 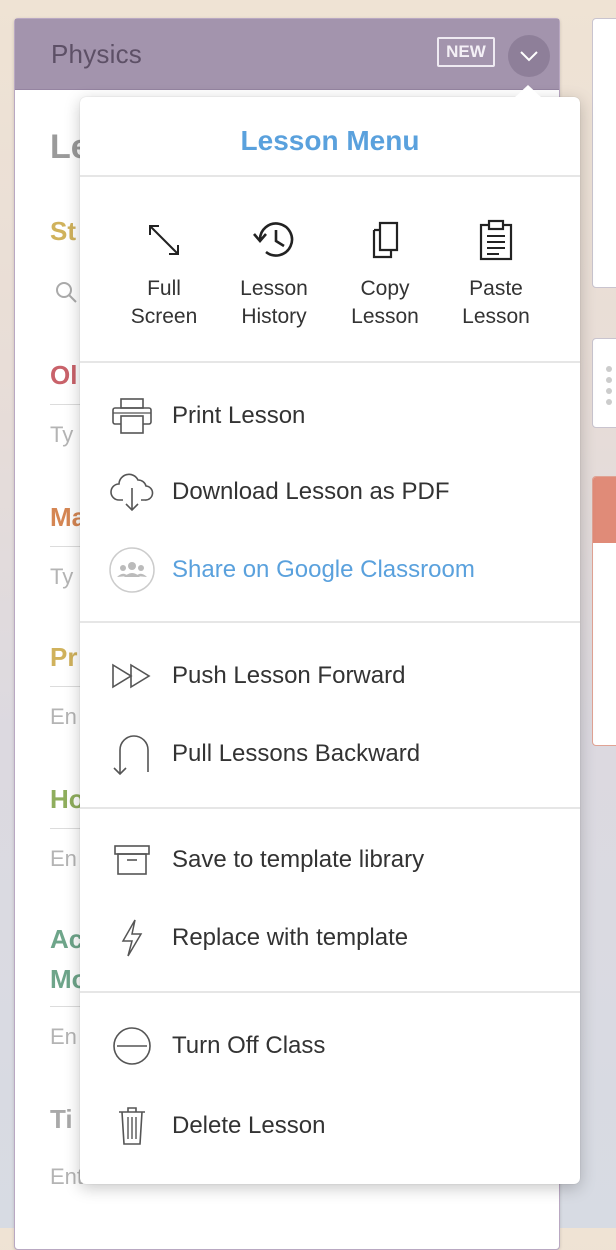 What do you see at coordinates (66, 292) in the screenshot?
I see `search-icon` at bounding box center [66, 292].